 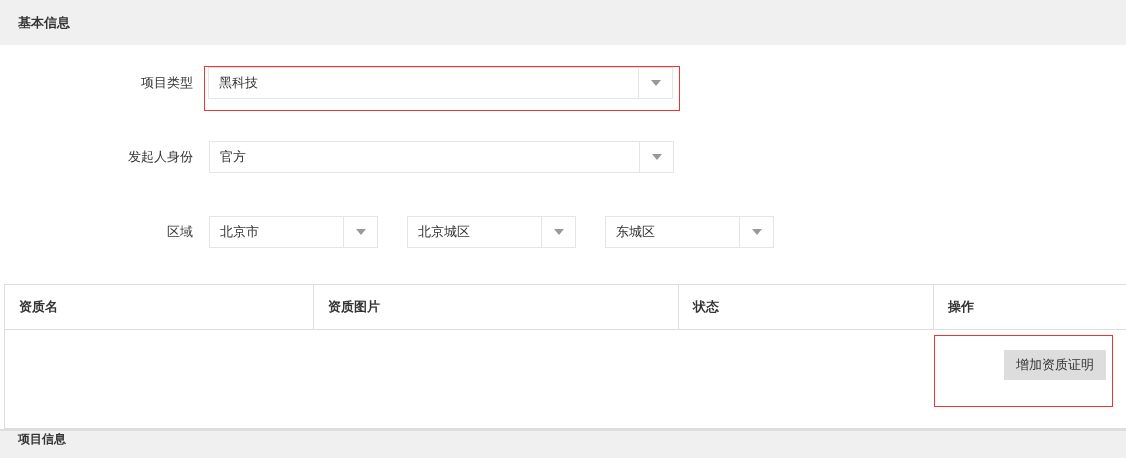 What do you see at coordinates (160, 157) in the screenshot?
I see `field-label: 发起人身份` at bounding box center [160, 157].